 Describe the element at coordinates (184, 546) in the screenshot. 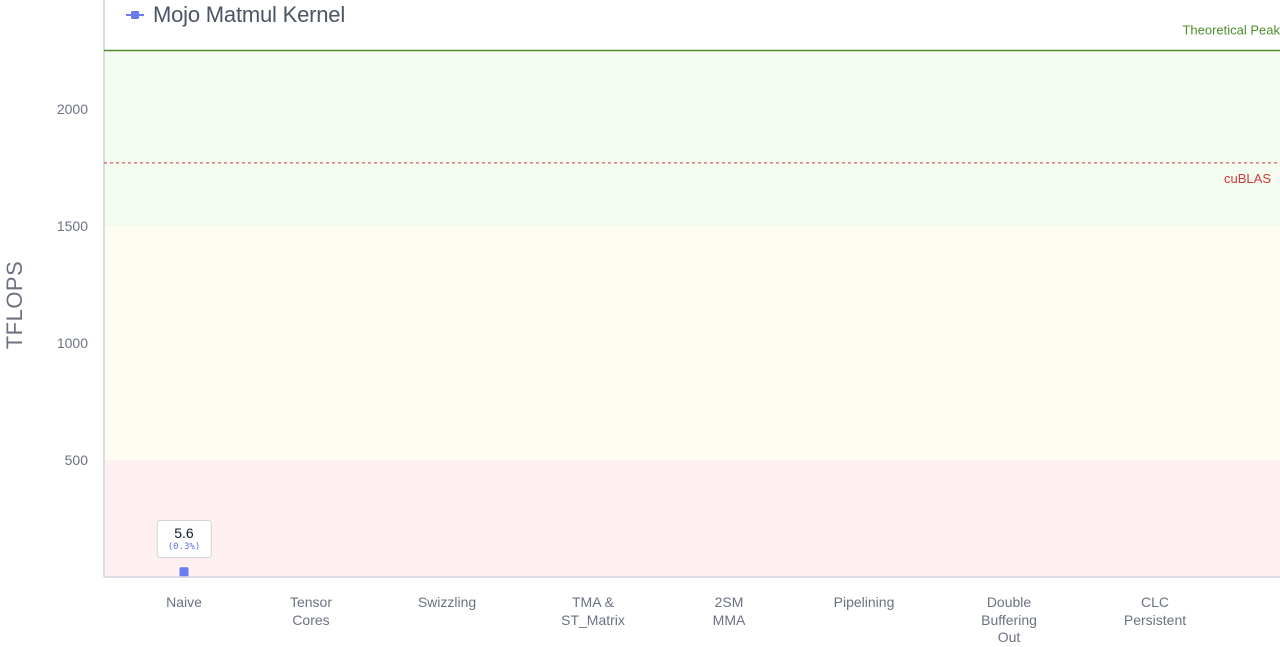

I see `tooltip-percent: (0.3%)` at that location.